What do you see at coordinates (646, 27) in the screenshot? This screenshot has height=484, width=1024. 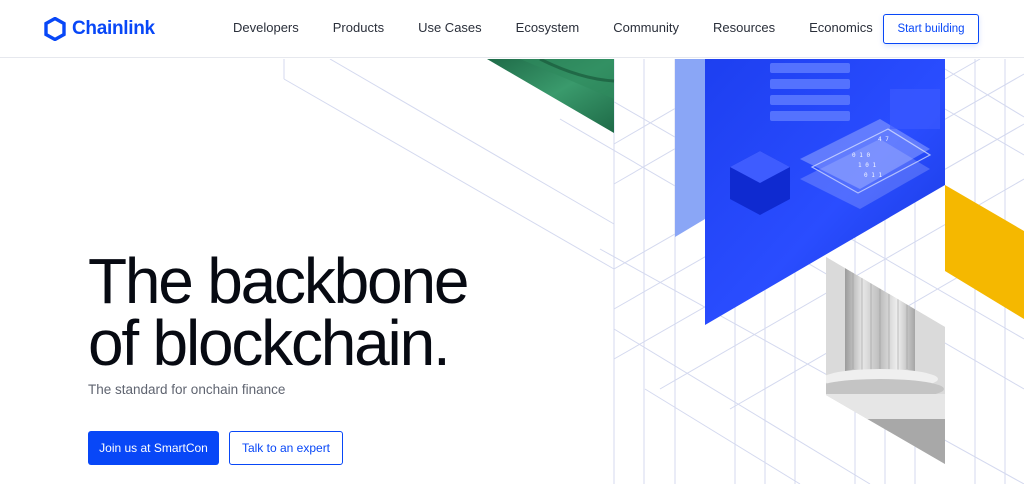 I see `nav-item-community: Community` at bounding box center [646, 27].